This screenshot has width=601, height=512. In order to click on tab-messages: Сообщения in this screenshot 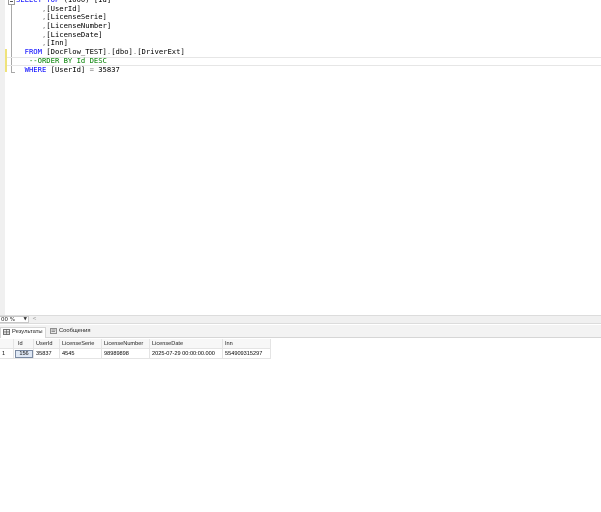, I will do `click(73, 332)`.